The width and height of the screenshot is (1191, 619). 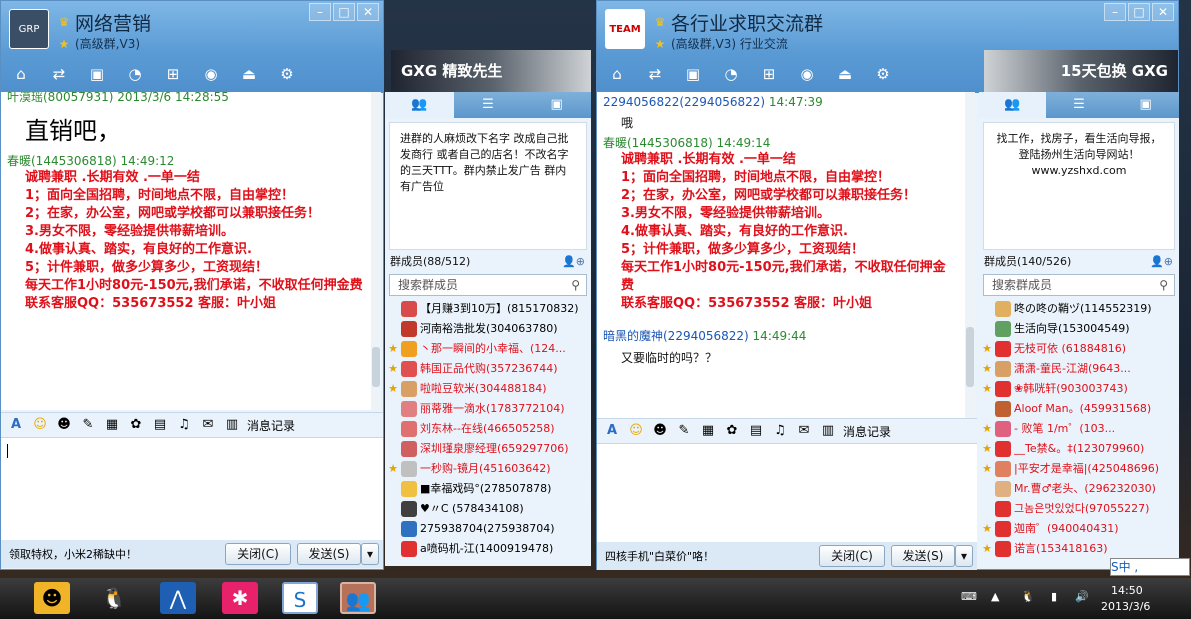 What do you see at coordinates (488, 469) in the screenshot?
I see `member-item: ★ 一秒购-镜月(451603642)` at bounding box center [488, 469].